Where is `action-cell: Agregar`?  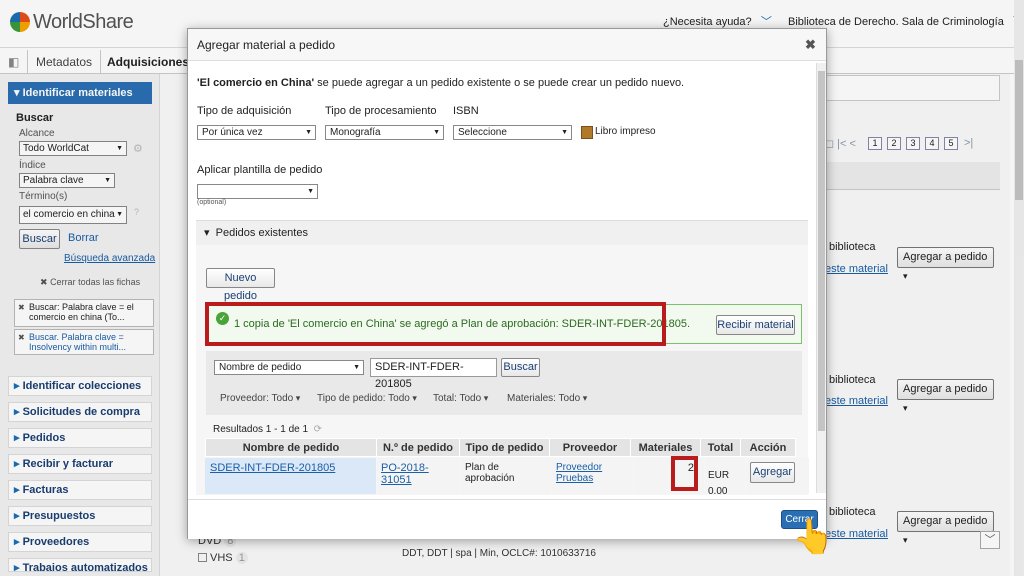 action-cell: Agregar is located at coordinates (777, 476).